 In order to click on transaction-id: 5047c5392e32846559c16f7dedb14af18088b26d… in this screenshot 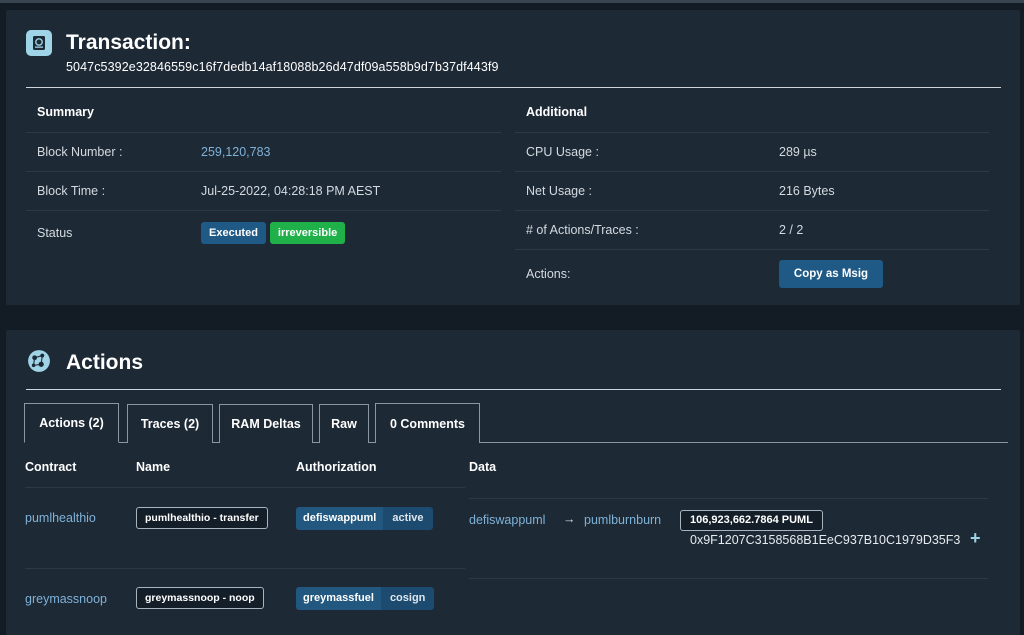, I will do `click(282, 67)`.